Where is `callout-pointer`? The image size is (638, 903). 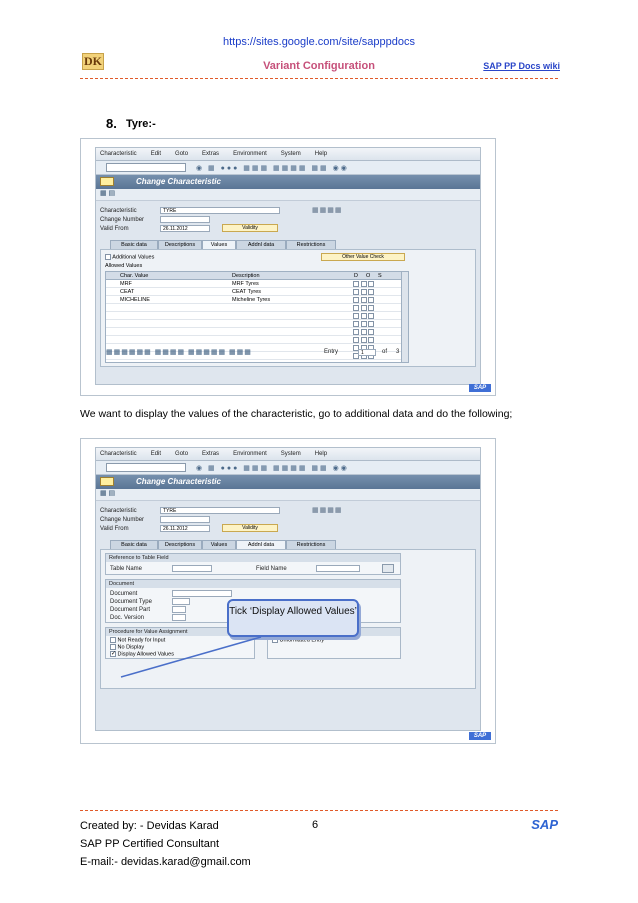
callout-pointer is located at coordinates (191, 657).